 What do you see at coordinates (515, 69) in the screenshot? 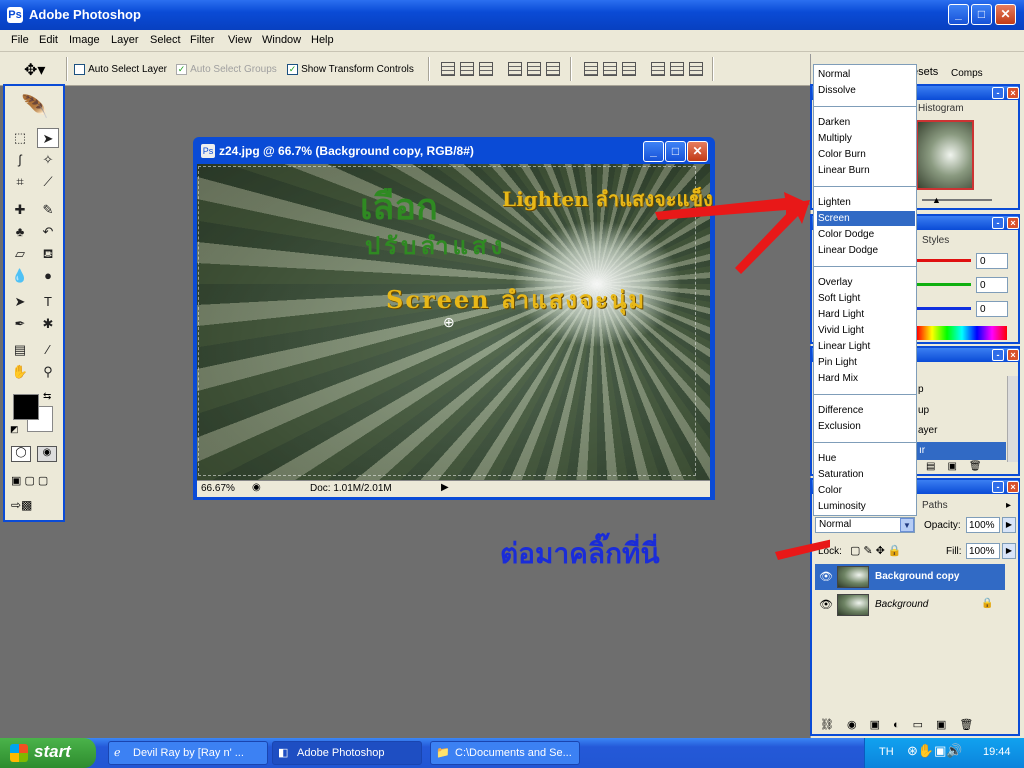
I see `align-left-icon` at bounding box center [515, 69].